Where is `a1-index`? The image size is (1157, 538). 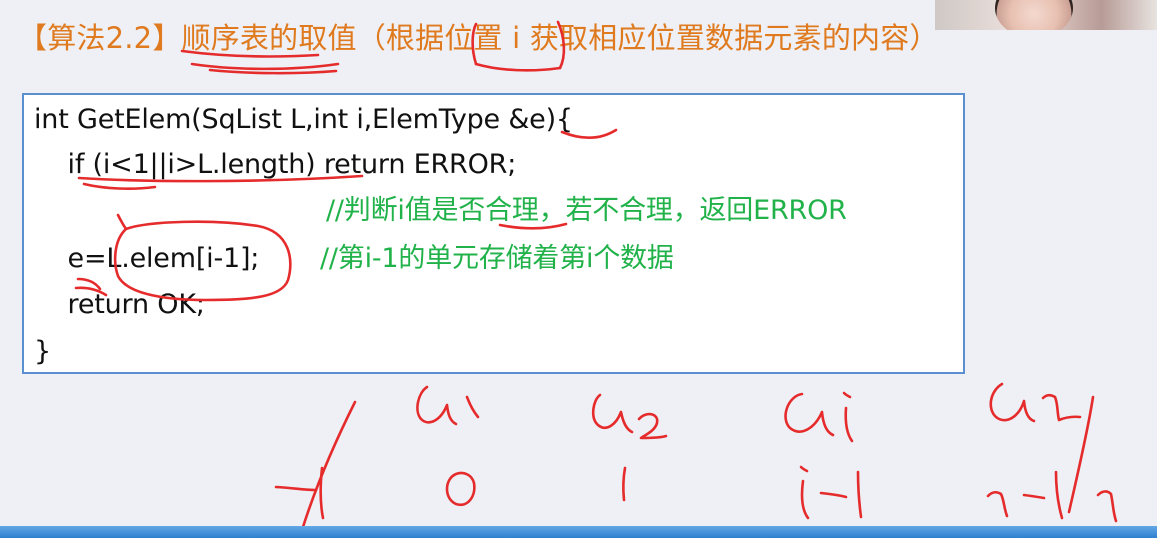
a1-index is located at coordinates (472, 407).